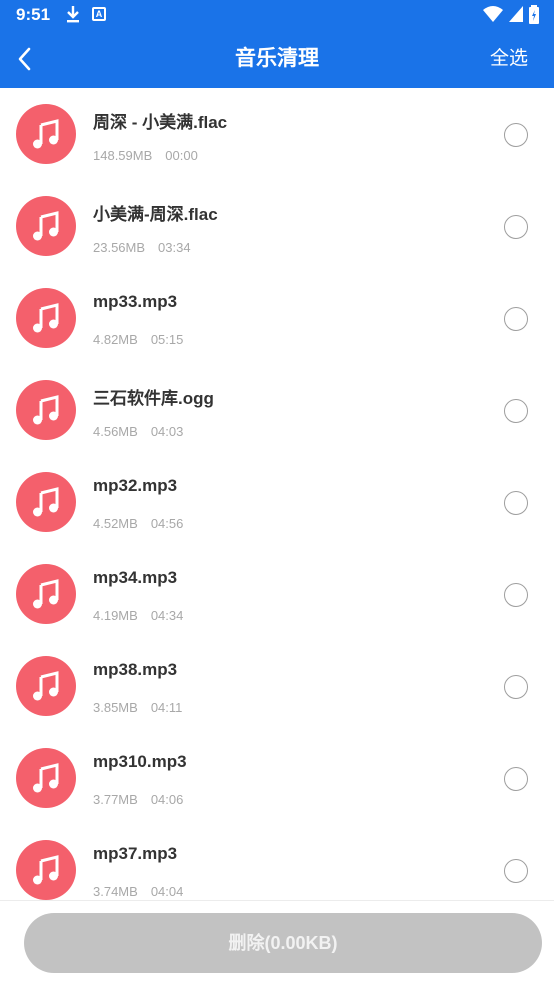 This screenshot has height=984, width=554. I want to click on status-time: 9:51, so click(33, 14).